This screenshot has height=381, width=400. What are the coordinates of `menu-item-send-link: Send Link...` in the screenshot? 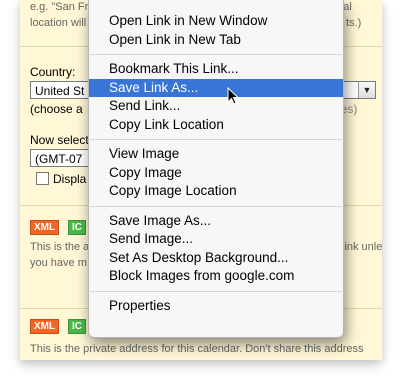 It's located at (216, 106).